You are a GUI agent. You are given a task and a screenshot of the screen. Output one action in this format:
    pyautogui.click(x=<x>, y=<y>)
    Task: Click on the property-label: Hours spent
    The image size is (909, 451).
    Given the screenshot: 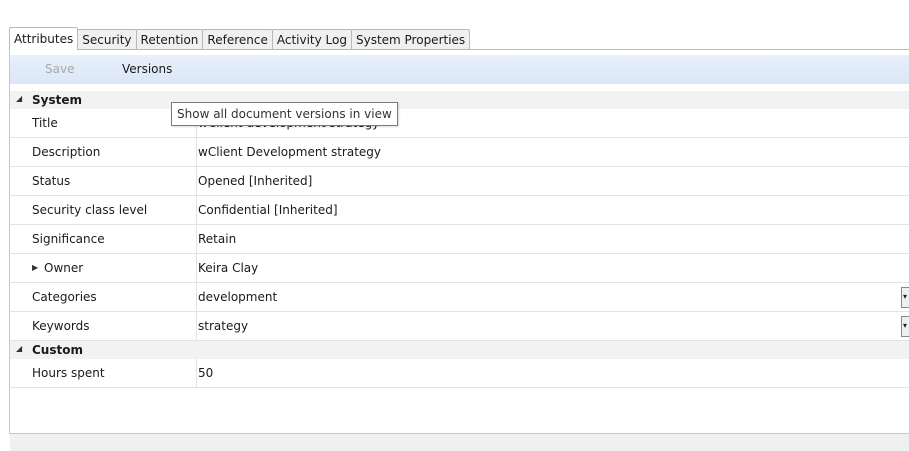 What is the action you would take?
    pyautogui.click(x=68, y=373)
    